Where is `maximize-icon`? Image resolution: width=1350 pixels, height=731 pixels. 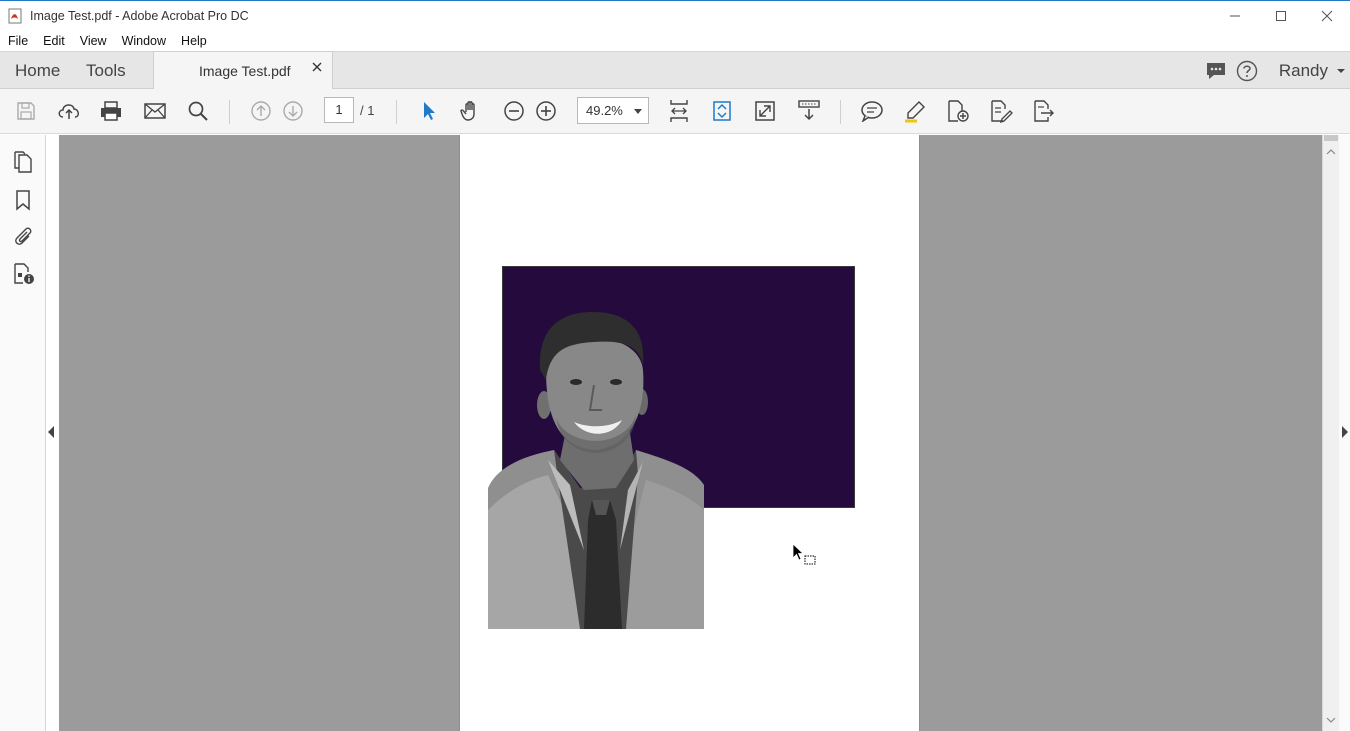 maximize-icon is located at coordinates (1281, 16).